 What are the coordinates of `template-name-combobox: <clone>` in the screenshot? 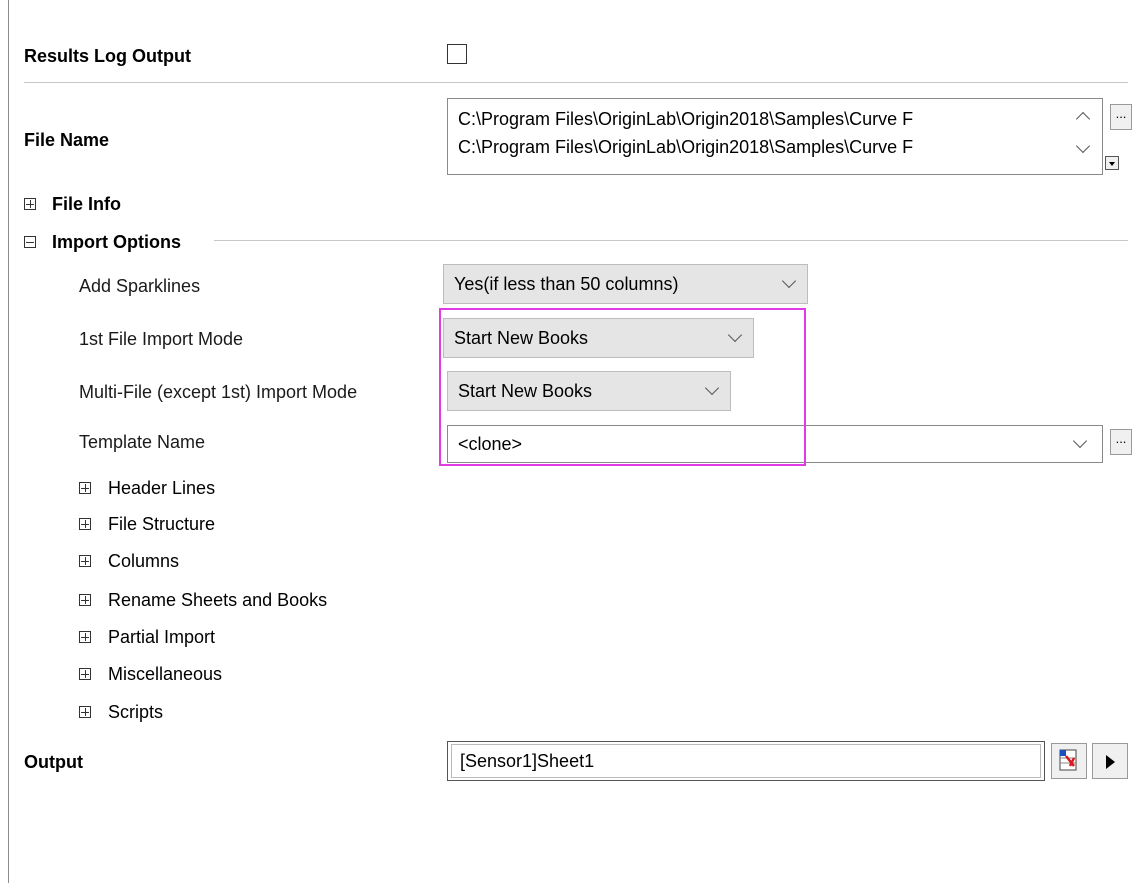 It's located at (775, 444).